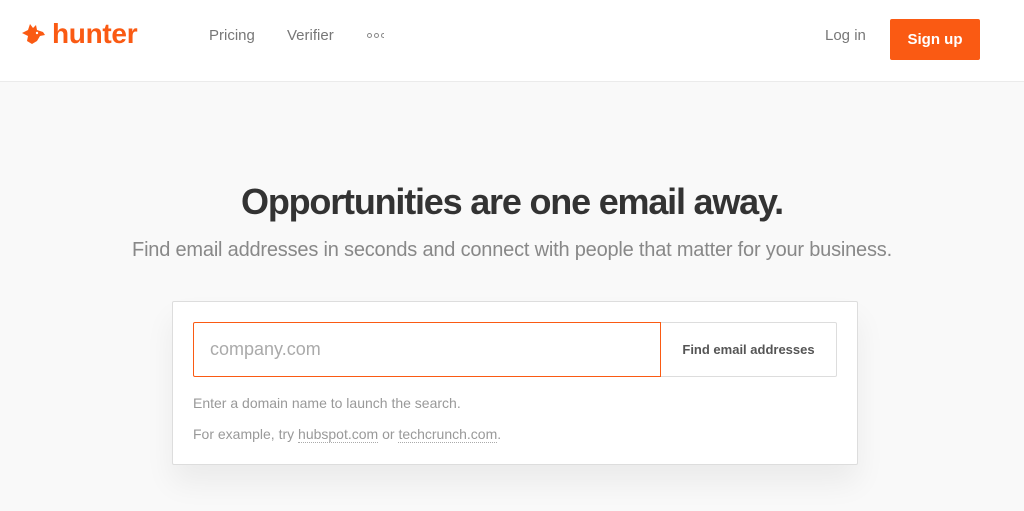  What do you see at coordinates (33, 34) in the screenshot?
I see `fox-head-icon` at bounding box center [33, 34].